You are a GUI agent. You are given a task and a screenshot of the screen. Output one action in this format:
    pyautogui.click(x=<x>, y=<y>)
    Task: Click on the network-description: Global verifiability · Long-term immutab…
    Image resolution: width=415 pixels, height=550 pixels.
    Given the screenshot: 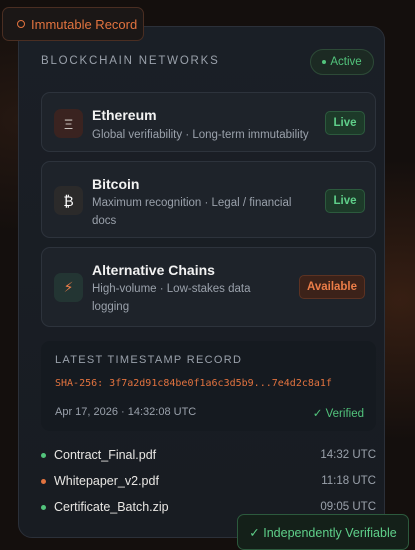 What is the action you would take?
    pyautogui.click(x=200, y=135)
    